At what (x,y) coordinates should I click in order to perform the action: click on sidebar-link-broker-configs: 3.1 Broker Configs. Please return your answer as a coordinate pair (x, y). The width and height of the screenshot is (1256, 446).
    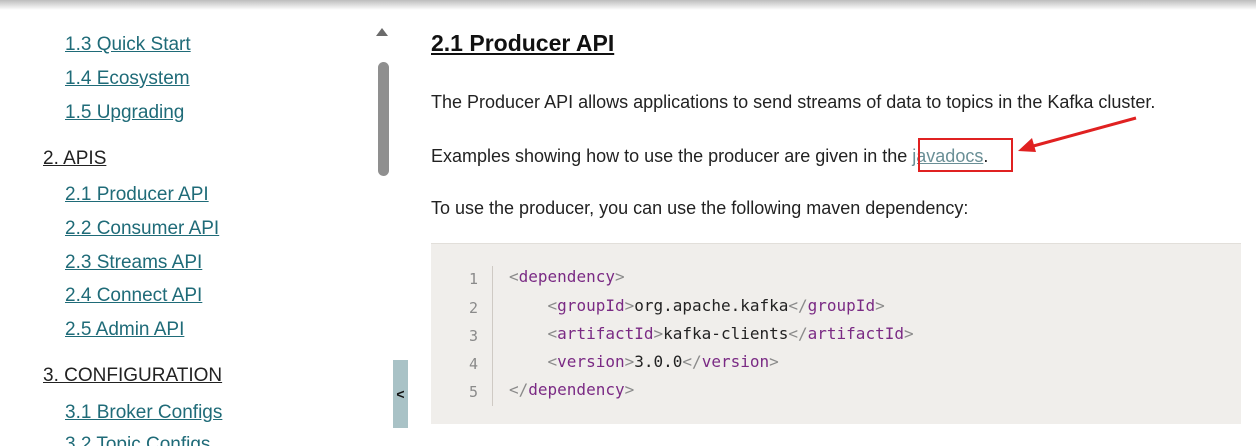
    Looking at the image, I should click on (143, 413).